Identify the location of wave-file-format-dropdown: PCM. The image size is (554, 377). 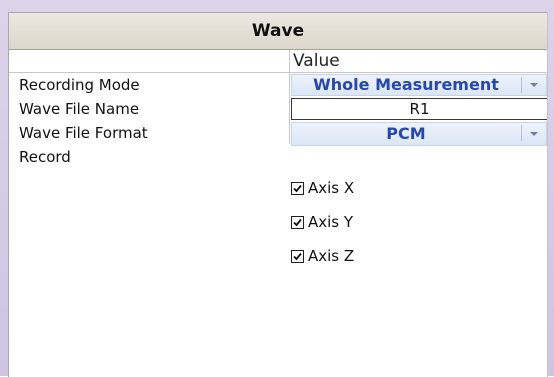
(419, 134).